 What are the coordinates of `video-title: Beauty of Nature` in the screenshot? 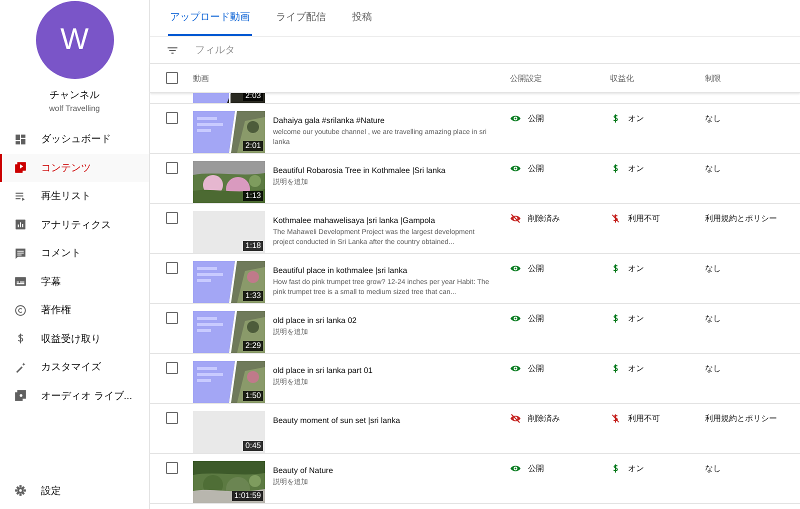 It's located at (384, 470).